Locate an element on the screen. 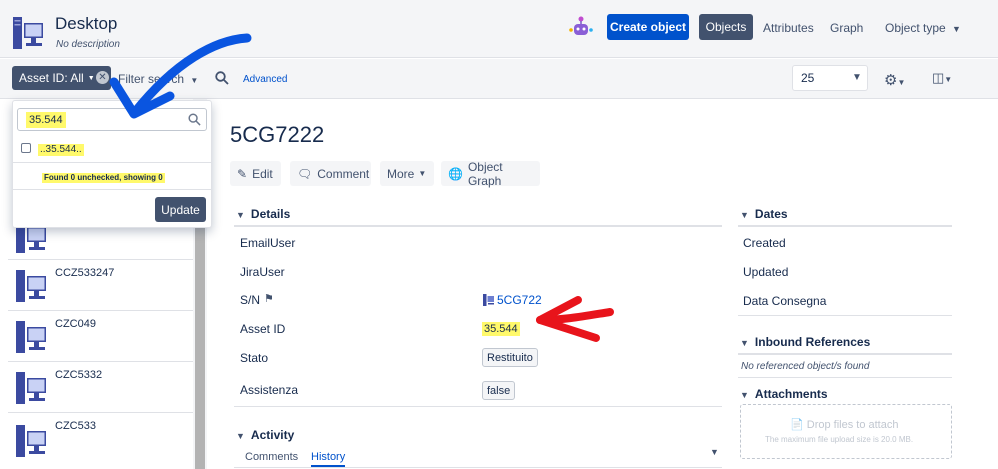  update-button: Update is located at coordinates (180, 209).